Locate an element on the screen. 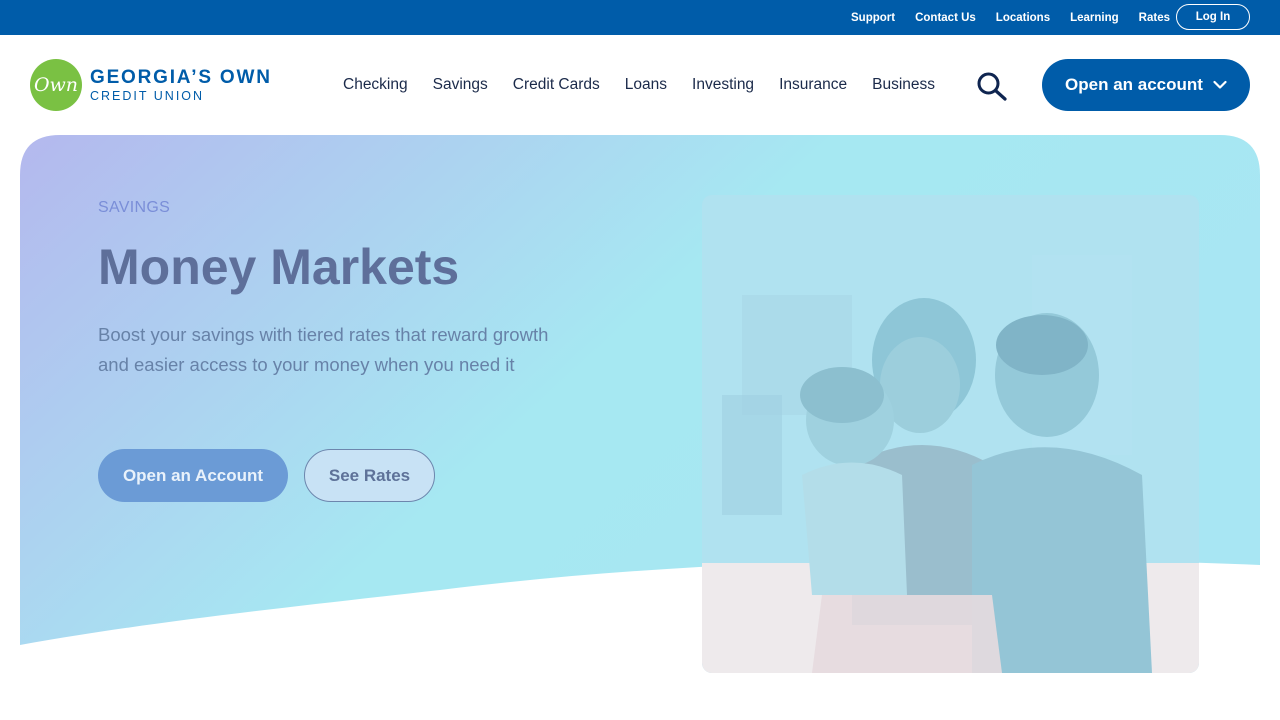 The height and width of the screenshot is (720, 1280). nav-item-loans: Loans is located at coordinates (646, 85).